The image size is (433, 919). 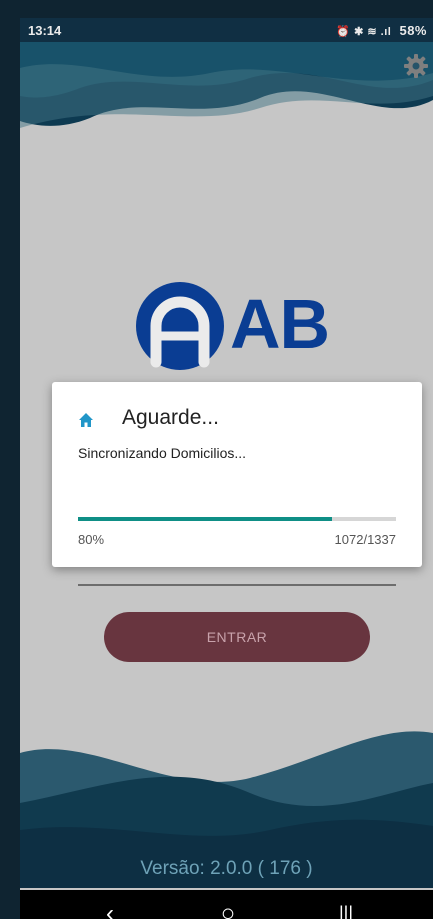 I want to click on version-label: Versão: 2.0.0 ( 176 ), so click(x=226, y=868).